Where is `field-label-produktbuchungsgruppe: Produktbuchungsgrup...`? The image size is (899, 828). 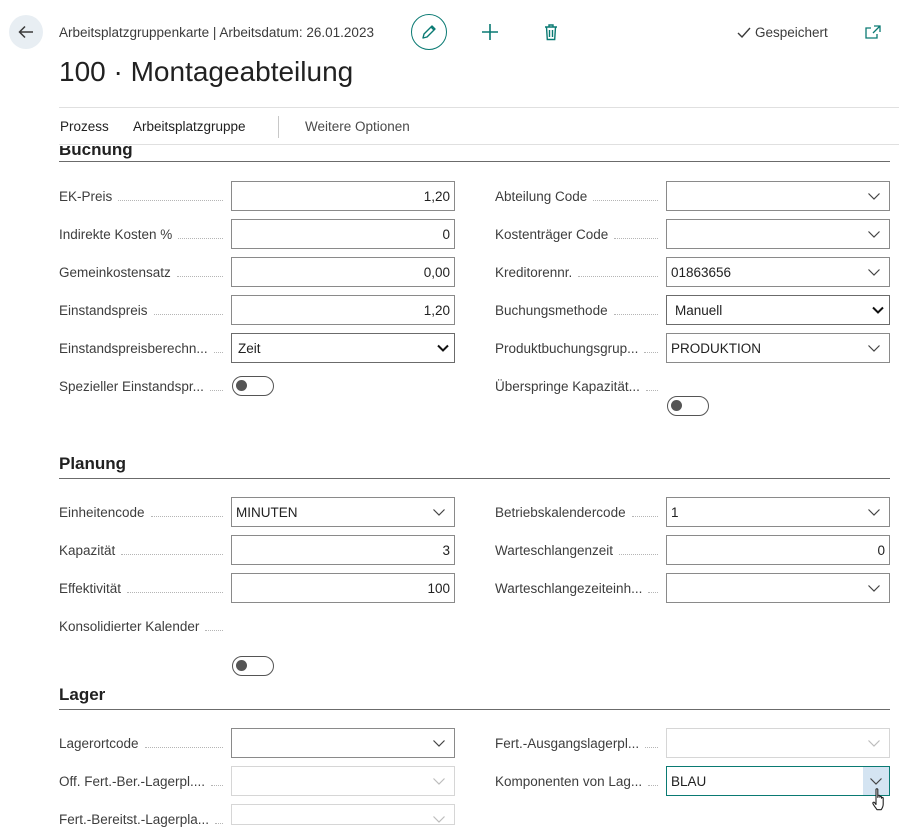 field-label-produktbuchungsgruppe: Produktbuchungsgrup... is located at coordinates (580, 348).